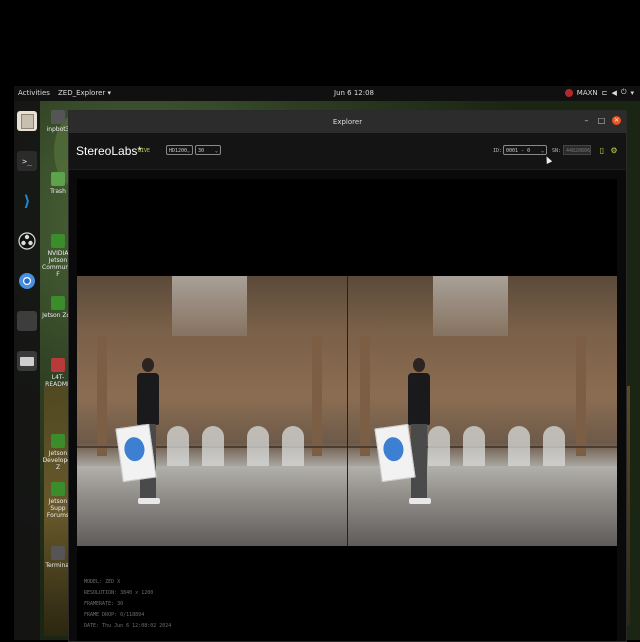 The image size is (640, 642). I want to click on terminal-icon, so click(58, 553).